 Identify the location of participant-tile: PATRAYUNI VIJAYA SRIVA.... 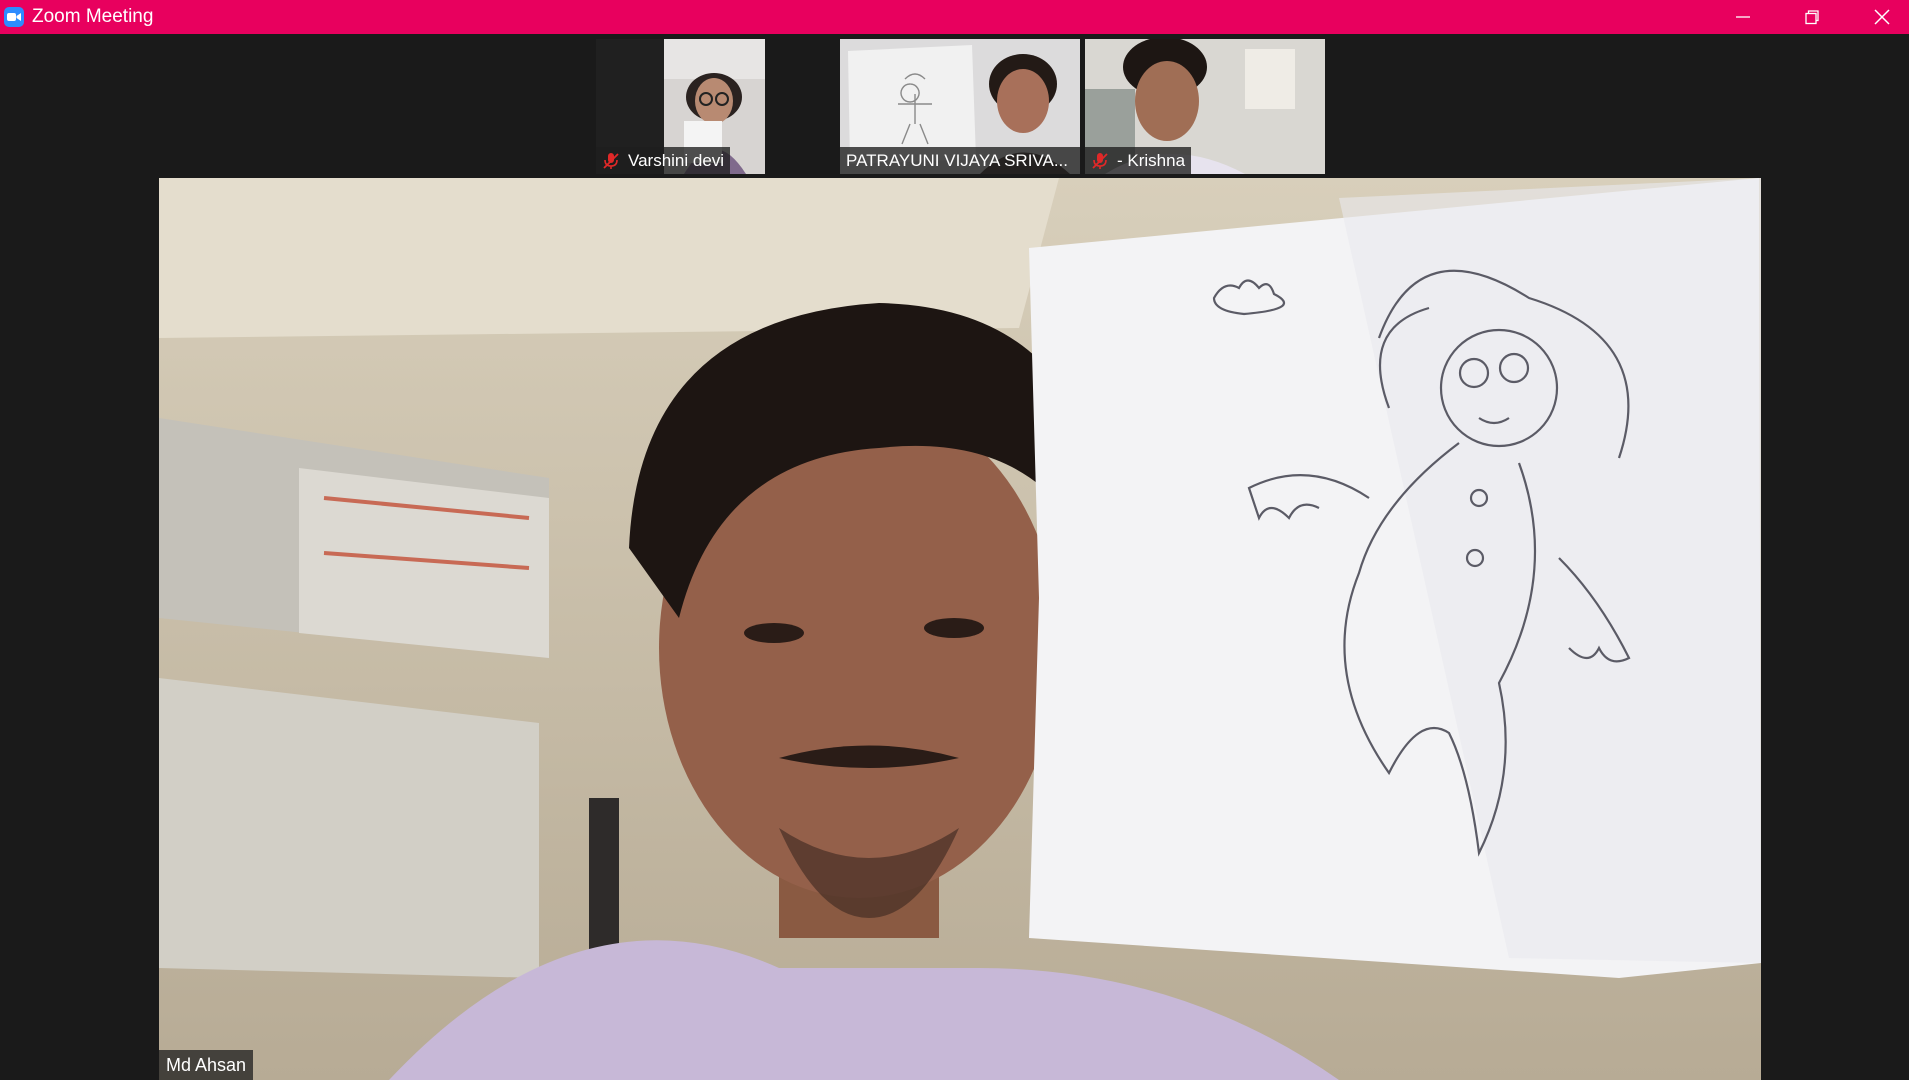
(960, 106).